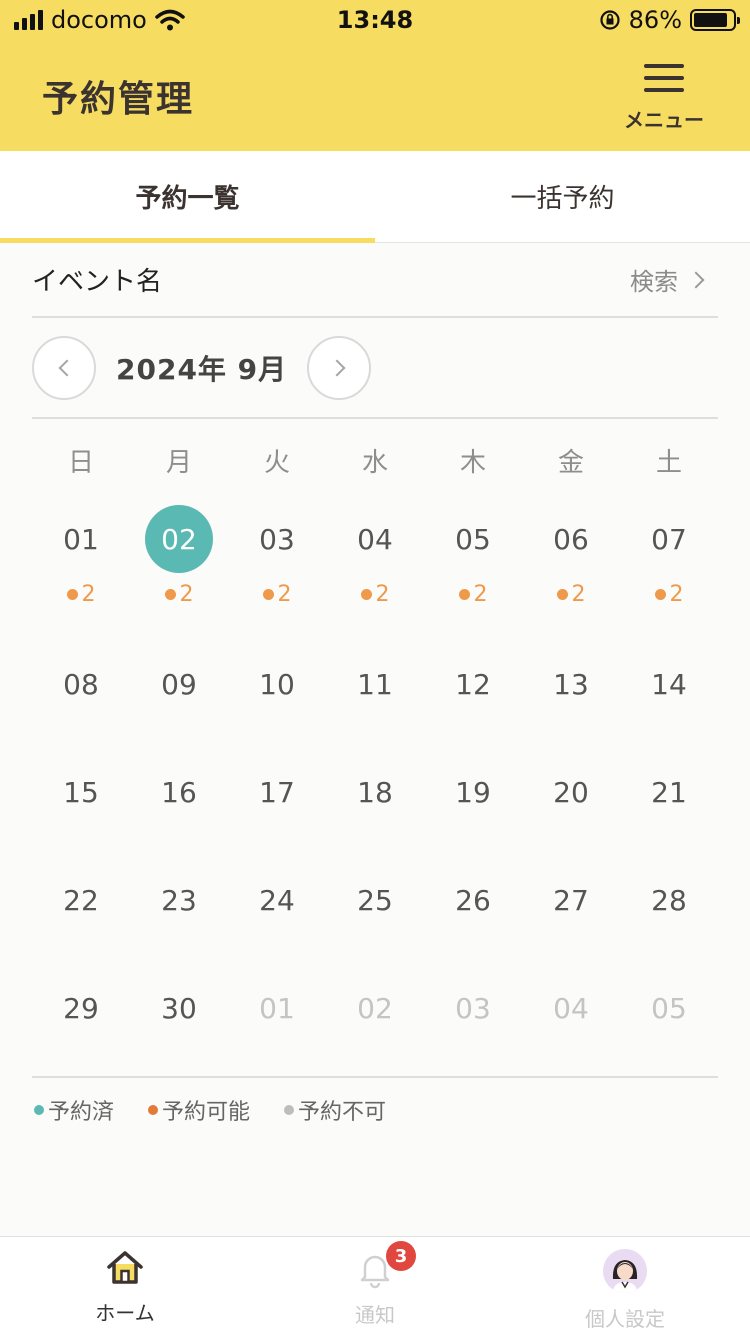  I want to click on calendar-day: 25, so click(375, 900).